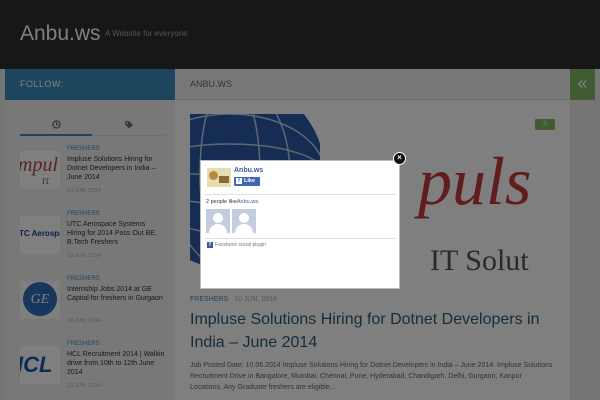 This screenshot has height=400, width=600. What do you see at coordinates (248, 170) in the screenshot?
I see `fb-page-name: Anbu.ws` at bounding box center [248, 170].